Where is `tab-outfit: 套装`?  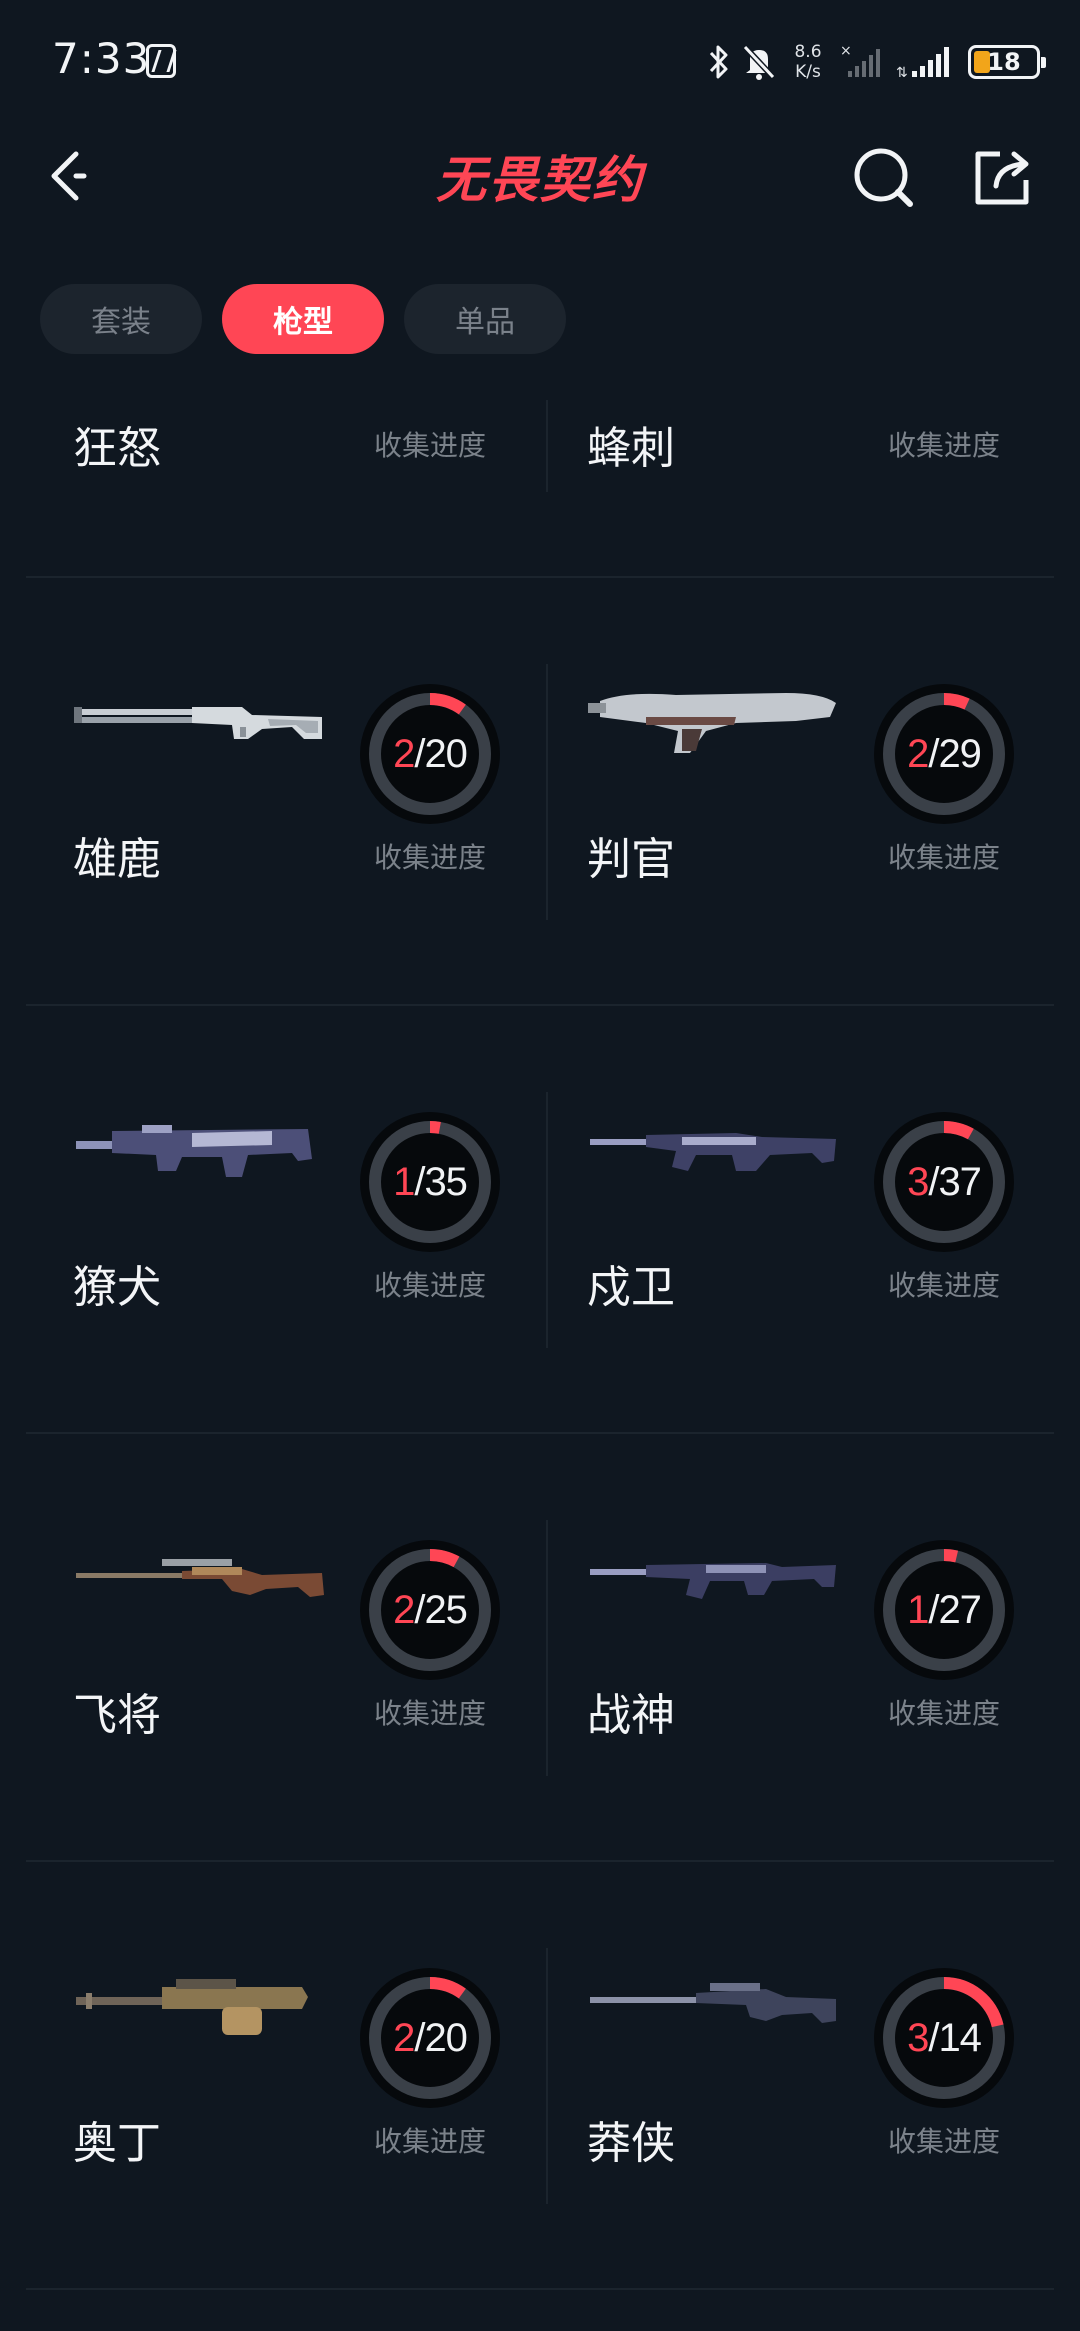
tab-outfit: 套装 is located at coordinates (121, 319).